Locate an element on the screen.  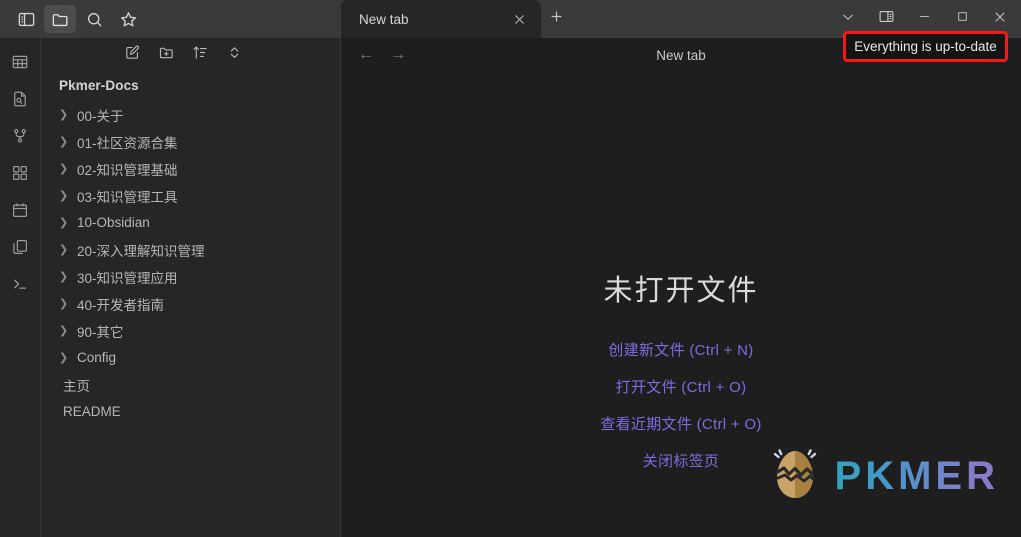
rail-item-git is located at coordinates (20, 138).